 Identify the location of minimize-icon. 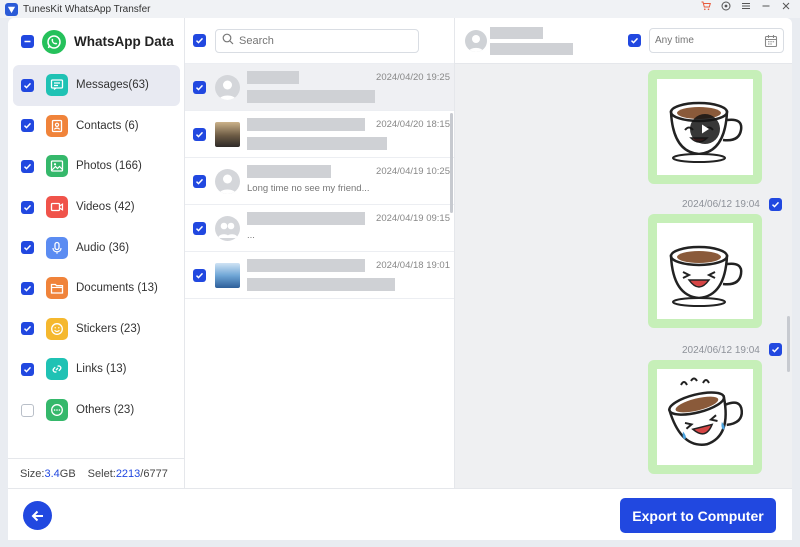
(766, 9).